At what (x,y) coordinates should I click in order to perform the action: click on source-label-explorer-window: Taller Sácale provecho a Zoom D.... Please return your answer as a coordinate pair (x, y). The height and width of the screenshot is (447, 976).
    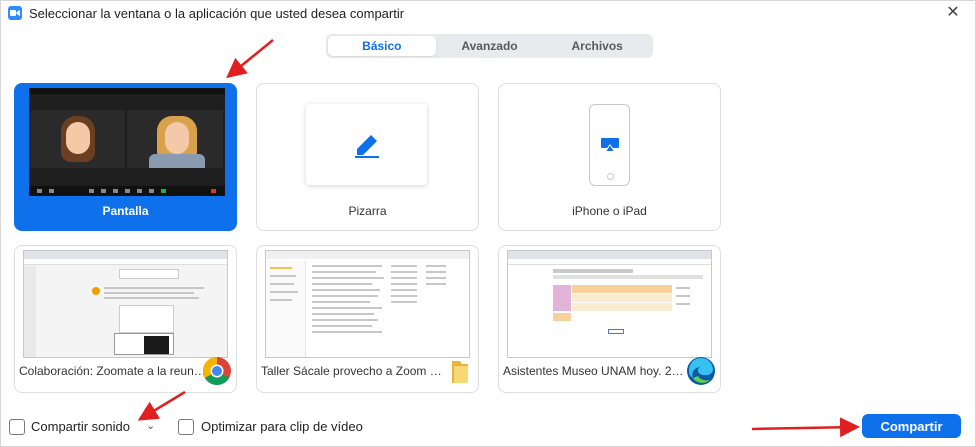
    Looking at the image, I should click on (354, 371).